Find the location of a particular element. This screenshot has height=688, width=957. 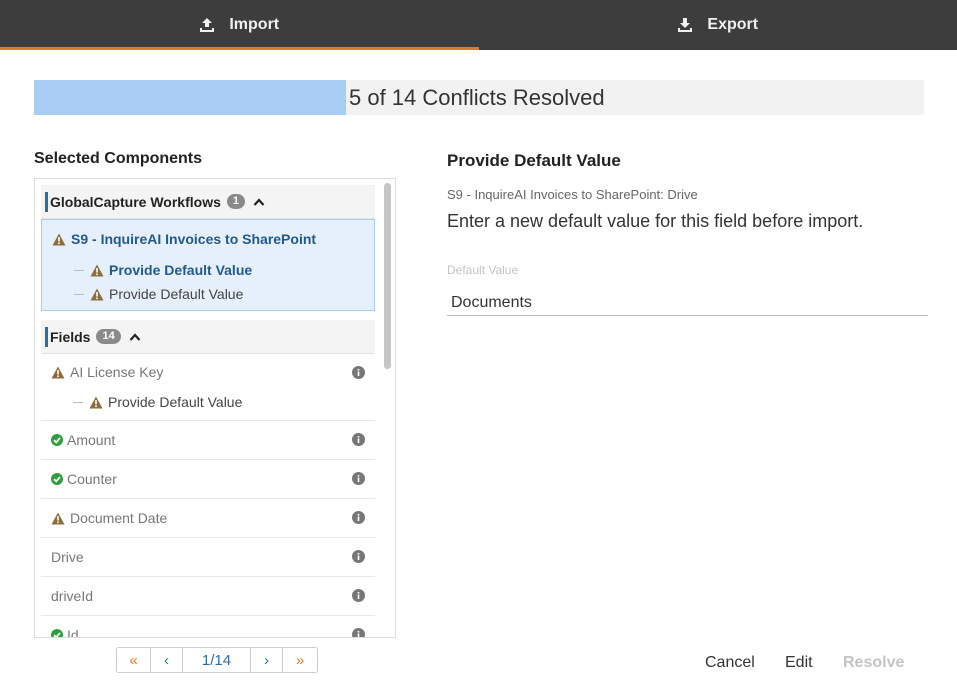

tab-export: Export is located at coordinates (718, 25).